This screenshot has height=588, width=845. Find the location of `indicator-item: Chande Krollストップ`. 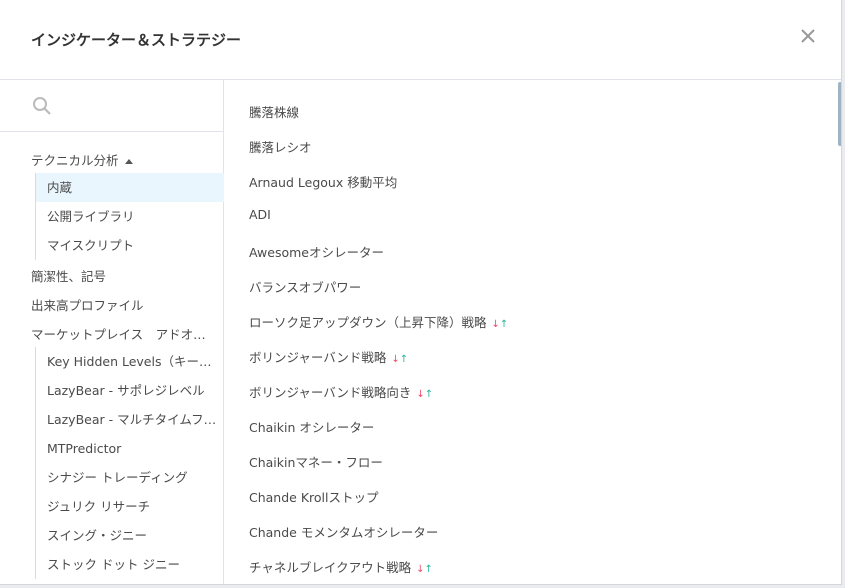

indicator-item: Chande Krollストップ is located at coordinates (314, 496).